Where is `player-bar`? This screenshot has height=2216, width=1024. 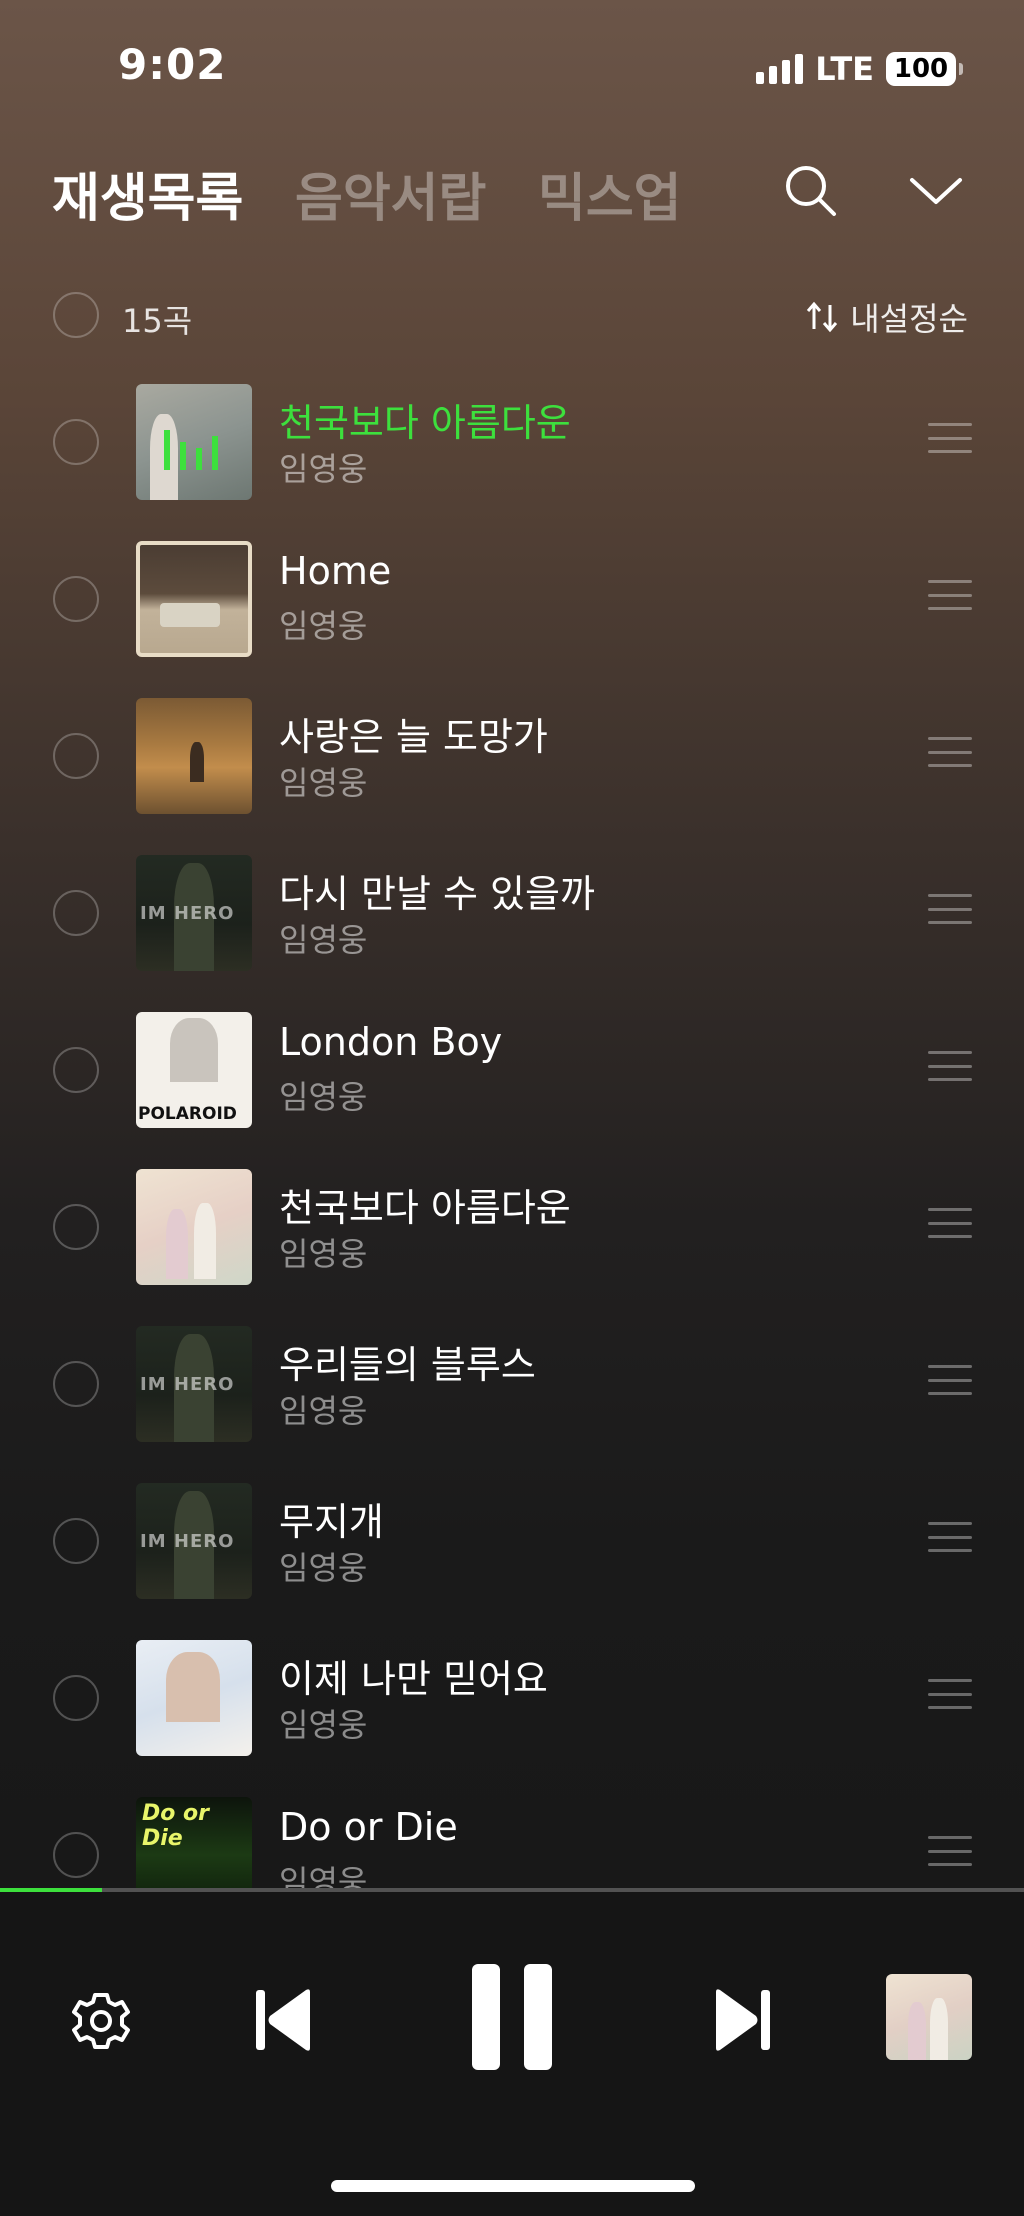
player-bar is located at coordinates (512, 2054).